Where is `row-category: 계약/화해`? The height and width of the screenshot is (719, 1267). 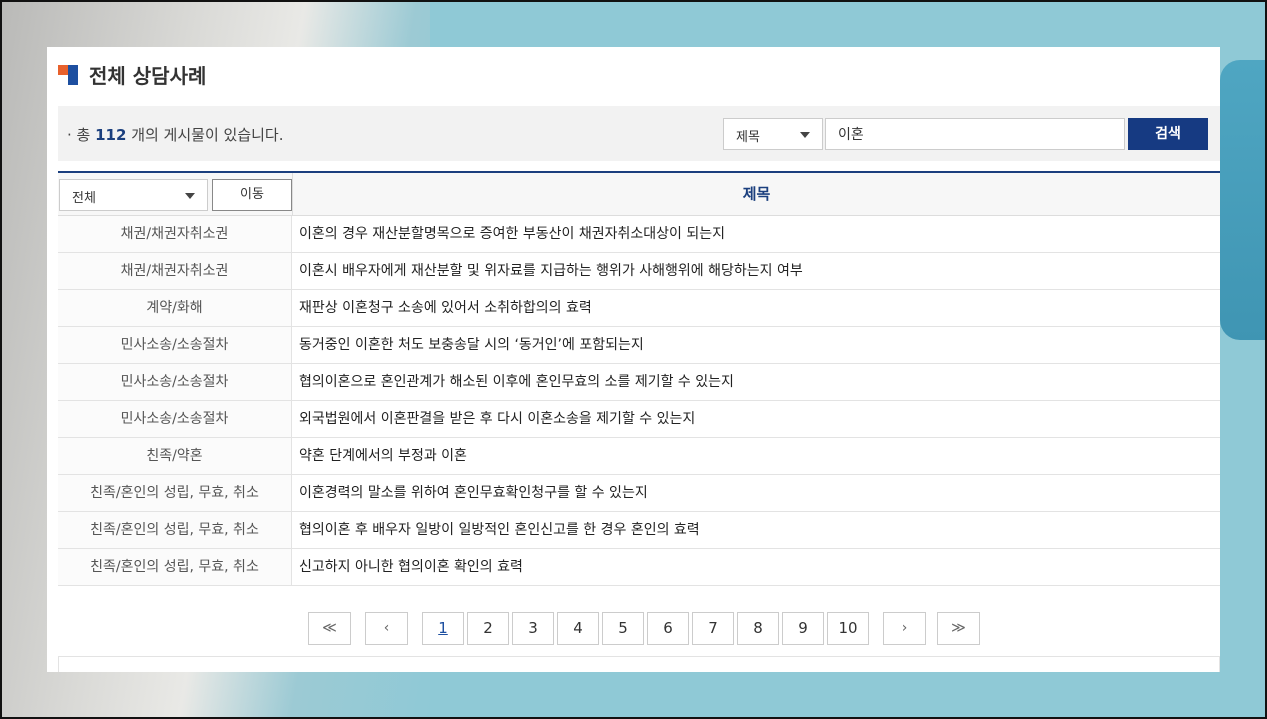
row-category: 계약/화해 is located at coordinates (175, 308).